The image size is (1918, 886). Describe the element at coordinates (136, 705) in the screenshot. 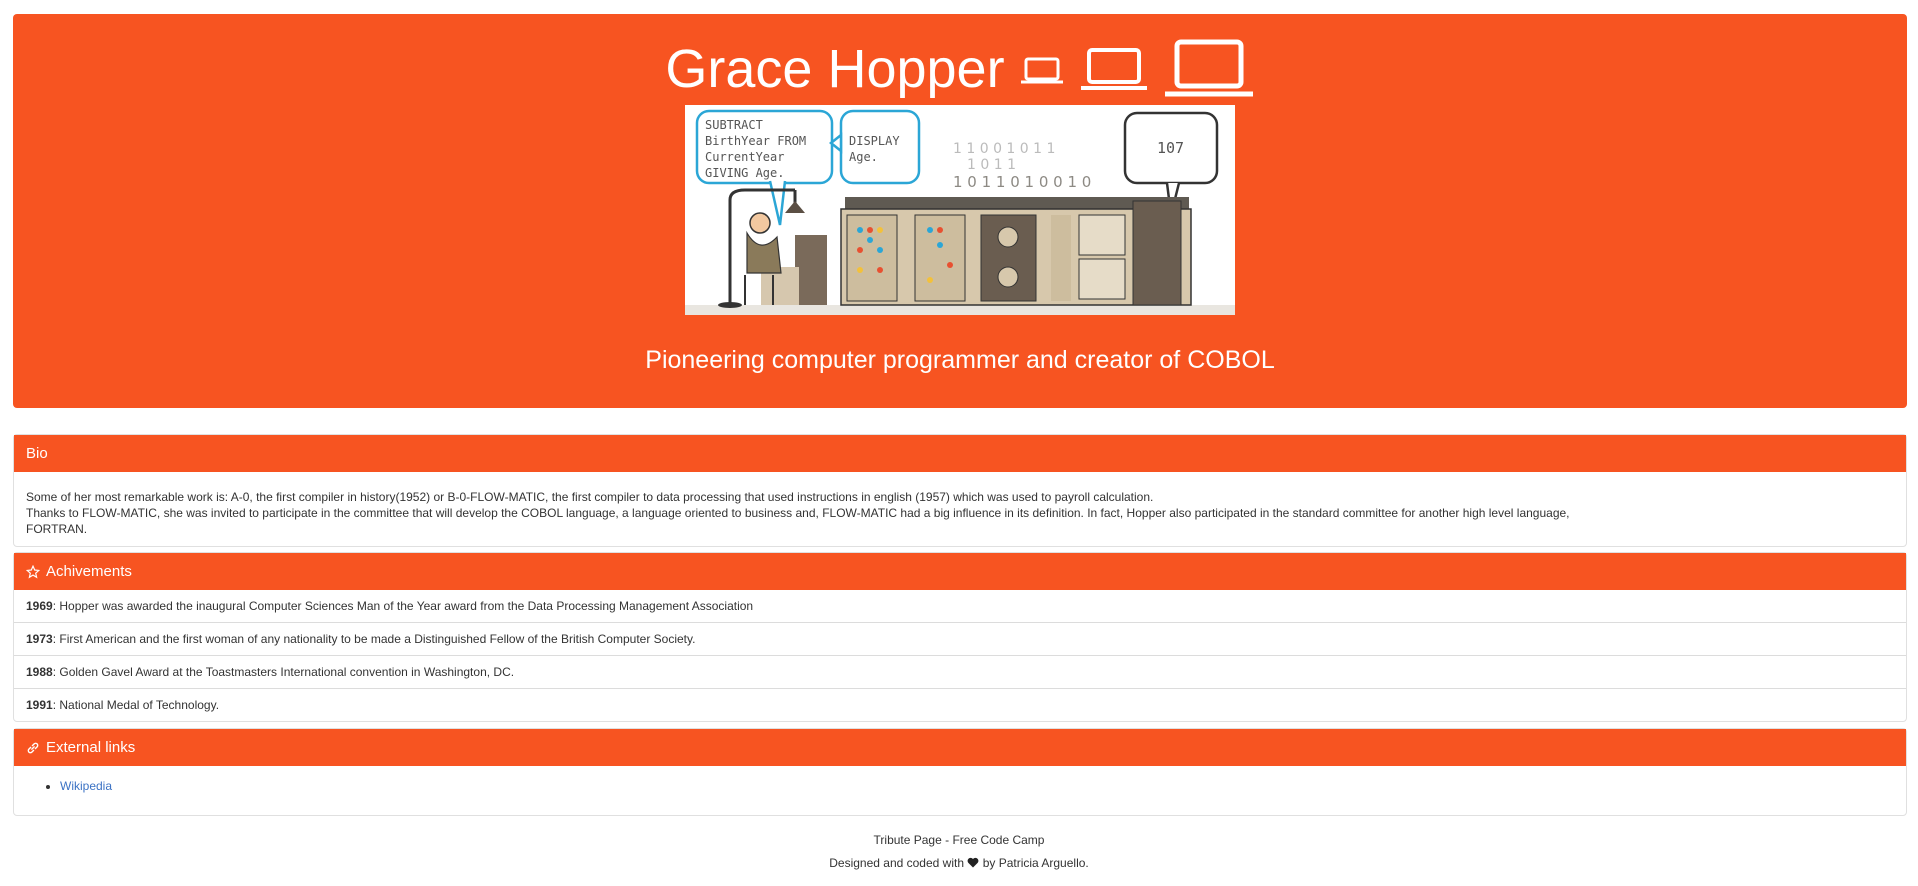

I see `achievement-text: : National Medal of Technology.` at that location.